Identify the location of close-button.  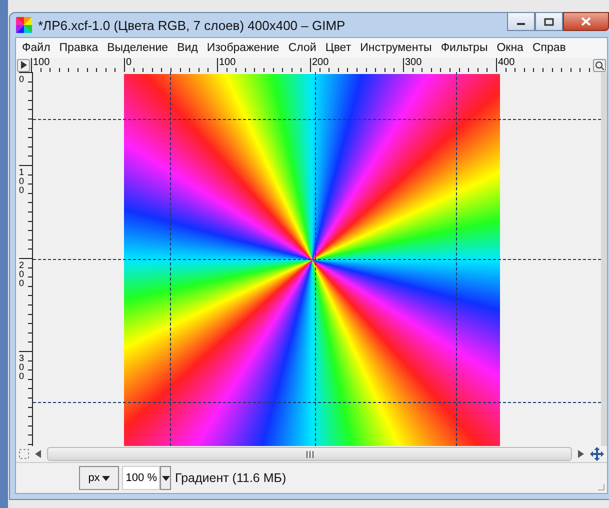
(586, 21).